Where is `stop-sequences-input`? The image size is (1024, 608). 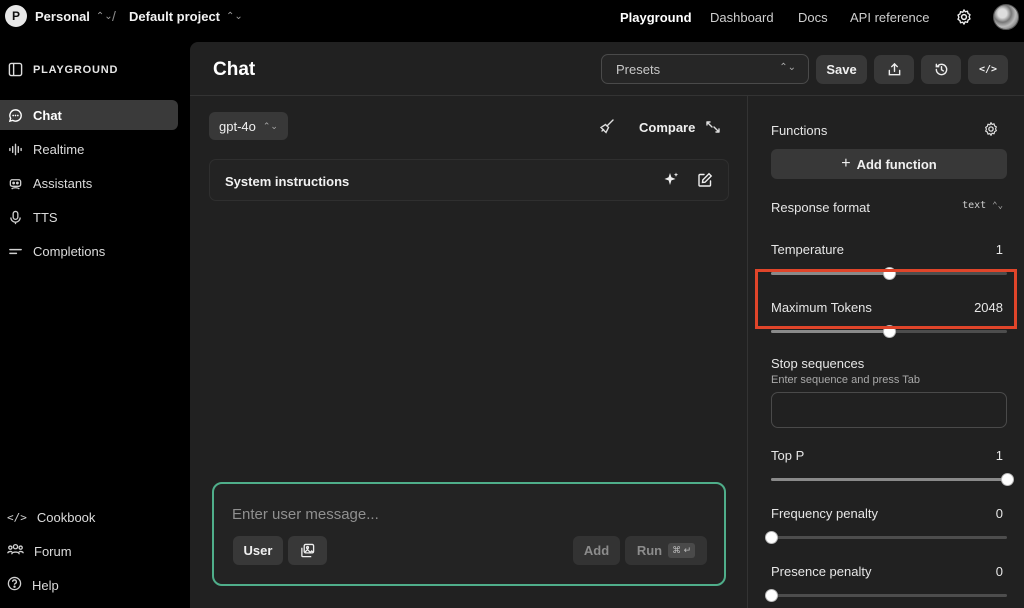 stop-sequences-input is located at coordinates (889, 410).